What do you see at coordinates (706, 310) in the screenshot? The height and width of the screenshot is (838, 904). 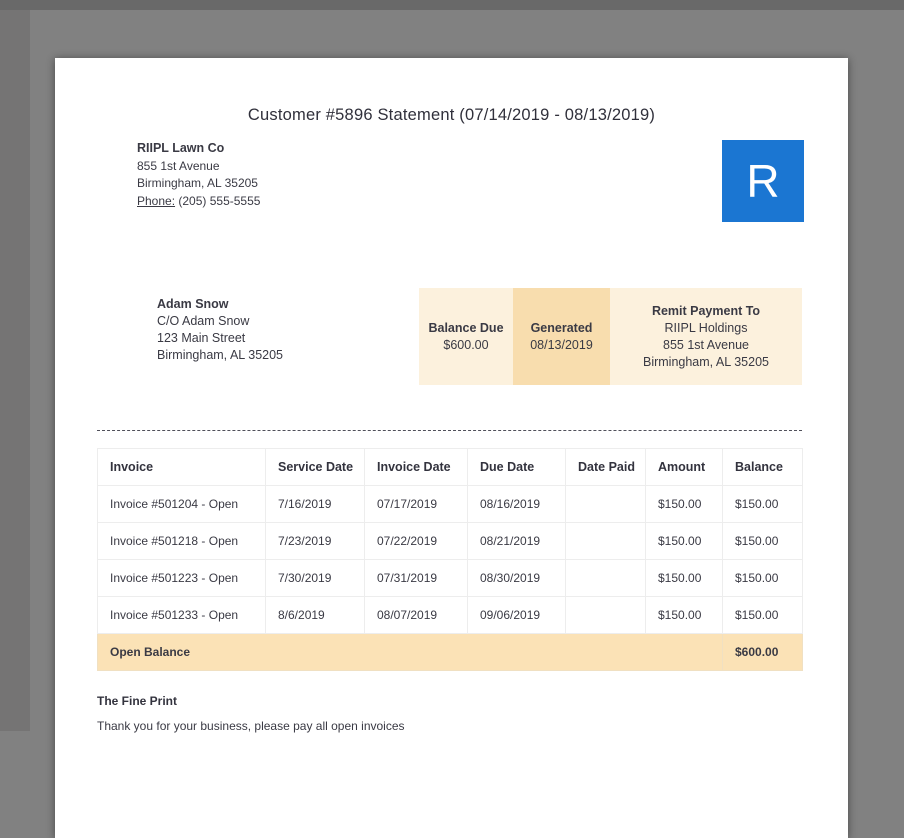 I see `remit-label: Remit Payment To` at bounding box center [706, 310].